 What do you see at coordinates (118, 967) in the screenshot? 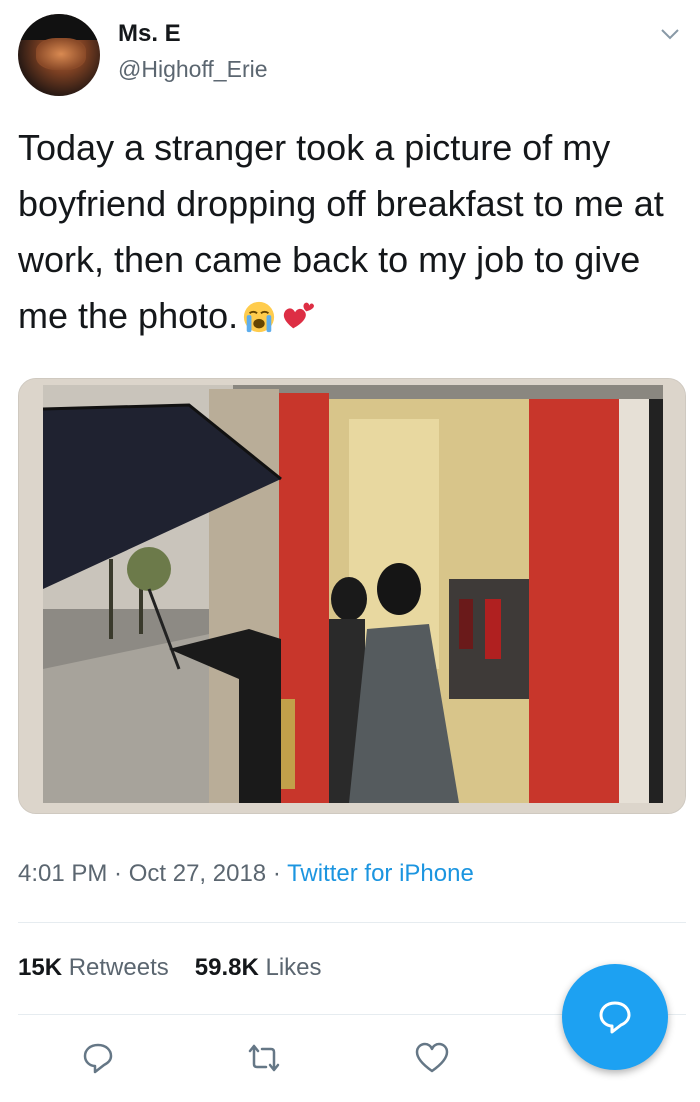
I see `retweets-label: Retweets` at bounding box center [118, 967].